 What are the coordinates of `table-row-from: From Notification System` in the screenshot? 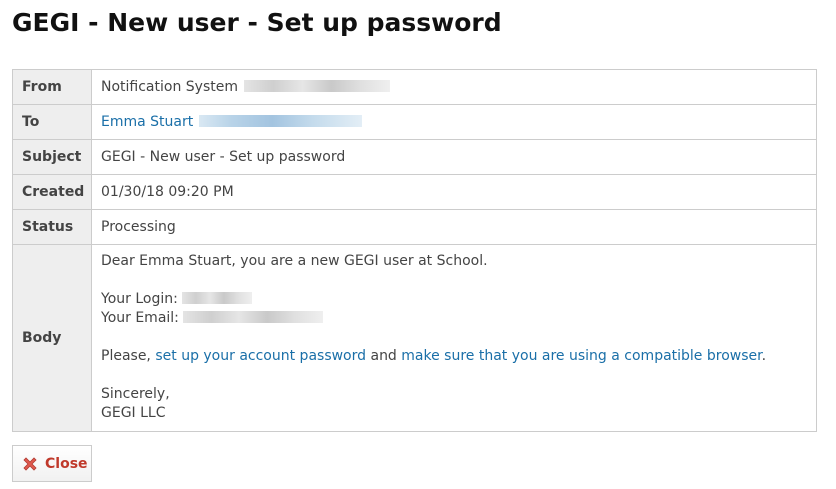 It's located at (414, 87).